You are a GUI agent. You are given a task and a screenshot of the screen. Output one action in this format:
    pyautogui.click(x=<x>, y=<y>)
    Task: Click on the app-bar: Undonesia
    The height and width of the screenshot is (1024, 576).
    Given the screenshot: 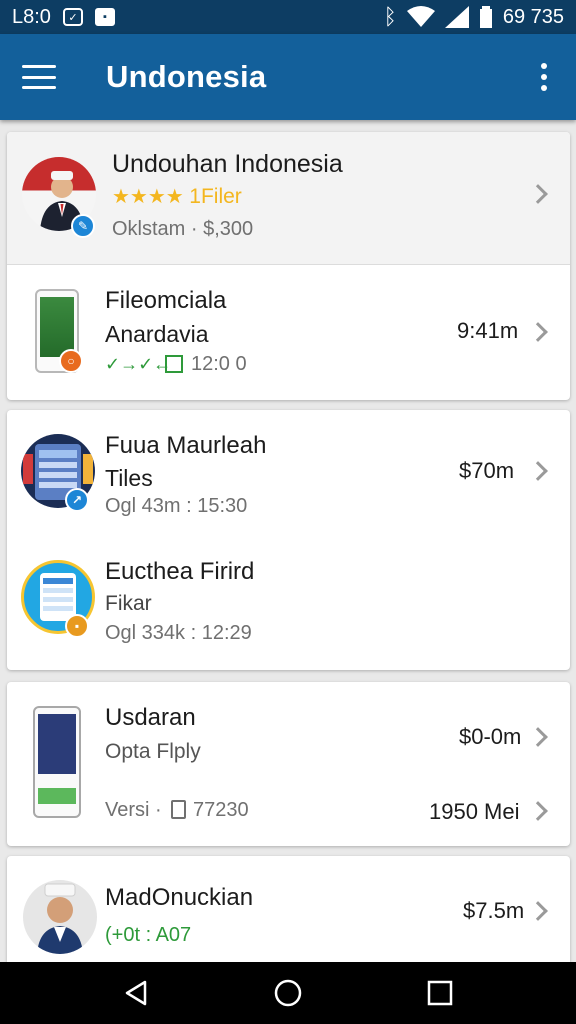 What is the action you would take?
    pyautogui.click(x=288, y=77)
    